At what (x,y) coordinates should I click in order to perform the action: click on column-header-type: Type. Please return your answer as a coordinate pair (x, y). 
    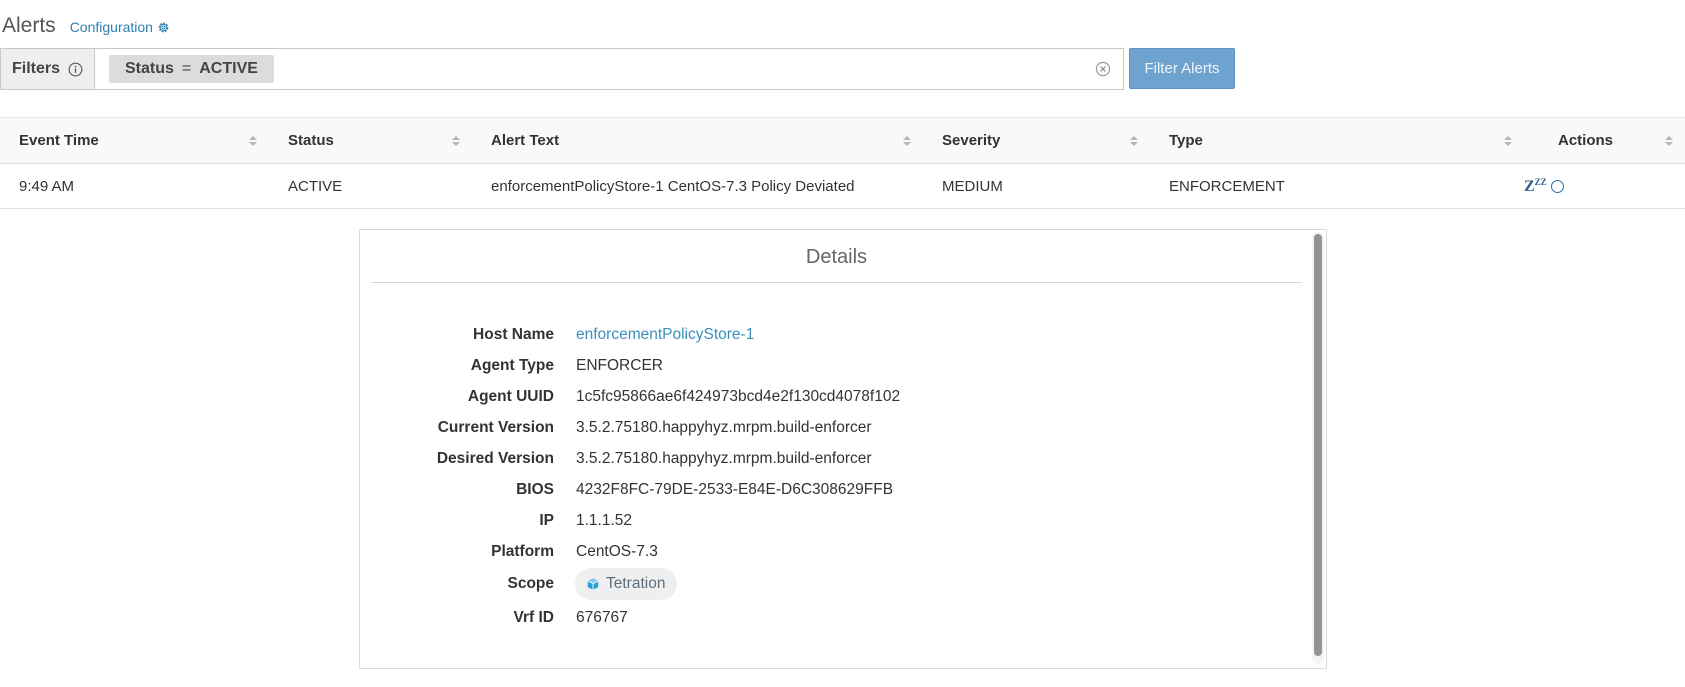
    Looking at the image, I should click on (1337, 140).